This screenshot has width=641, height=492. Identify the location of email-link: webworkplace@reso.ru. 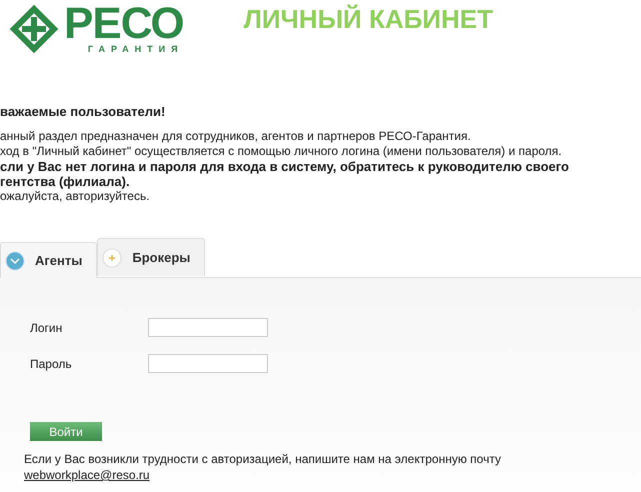
(87, 475).